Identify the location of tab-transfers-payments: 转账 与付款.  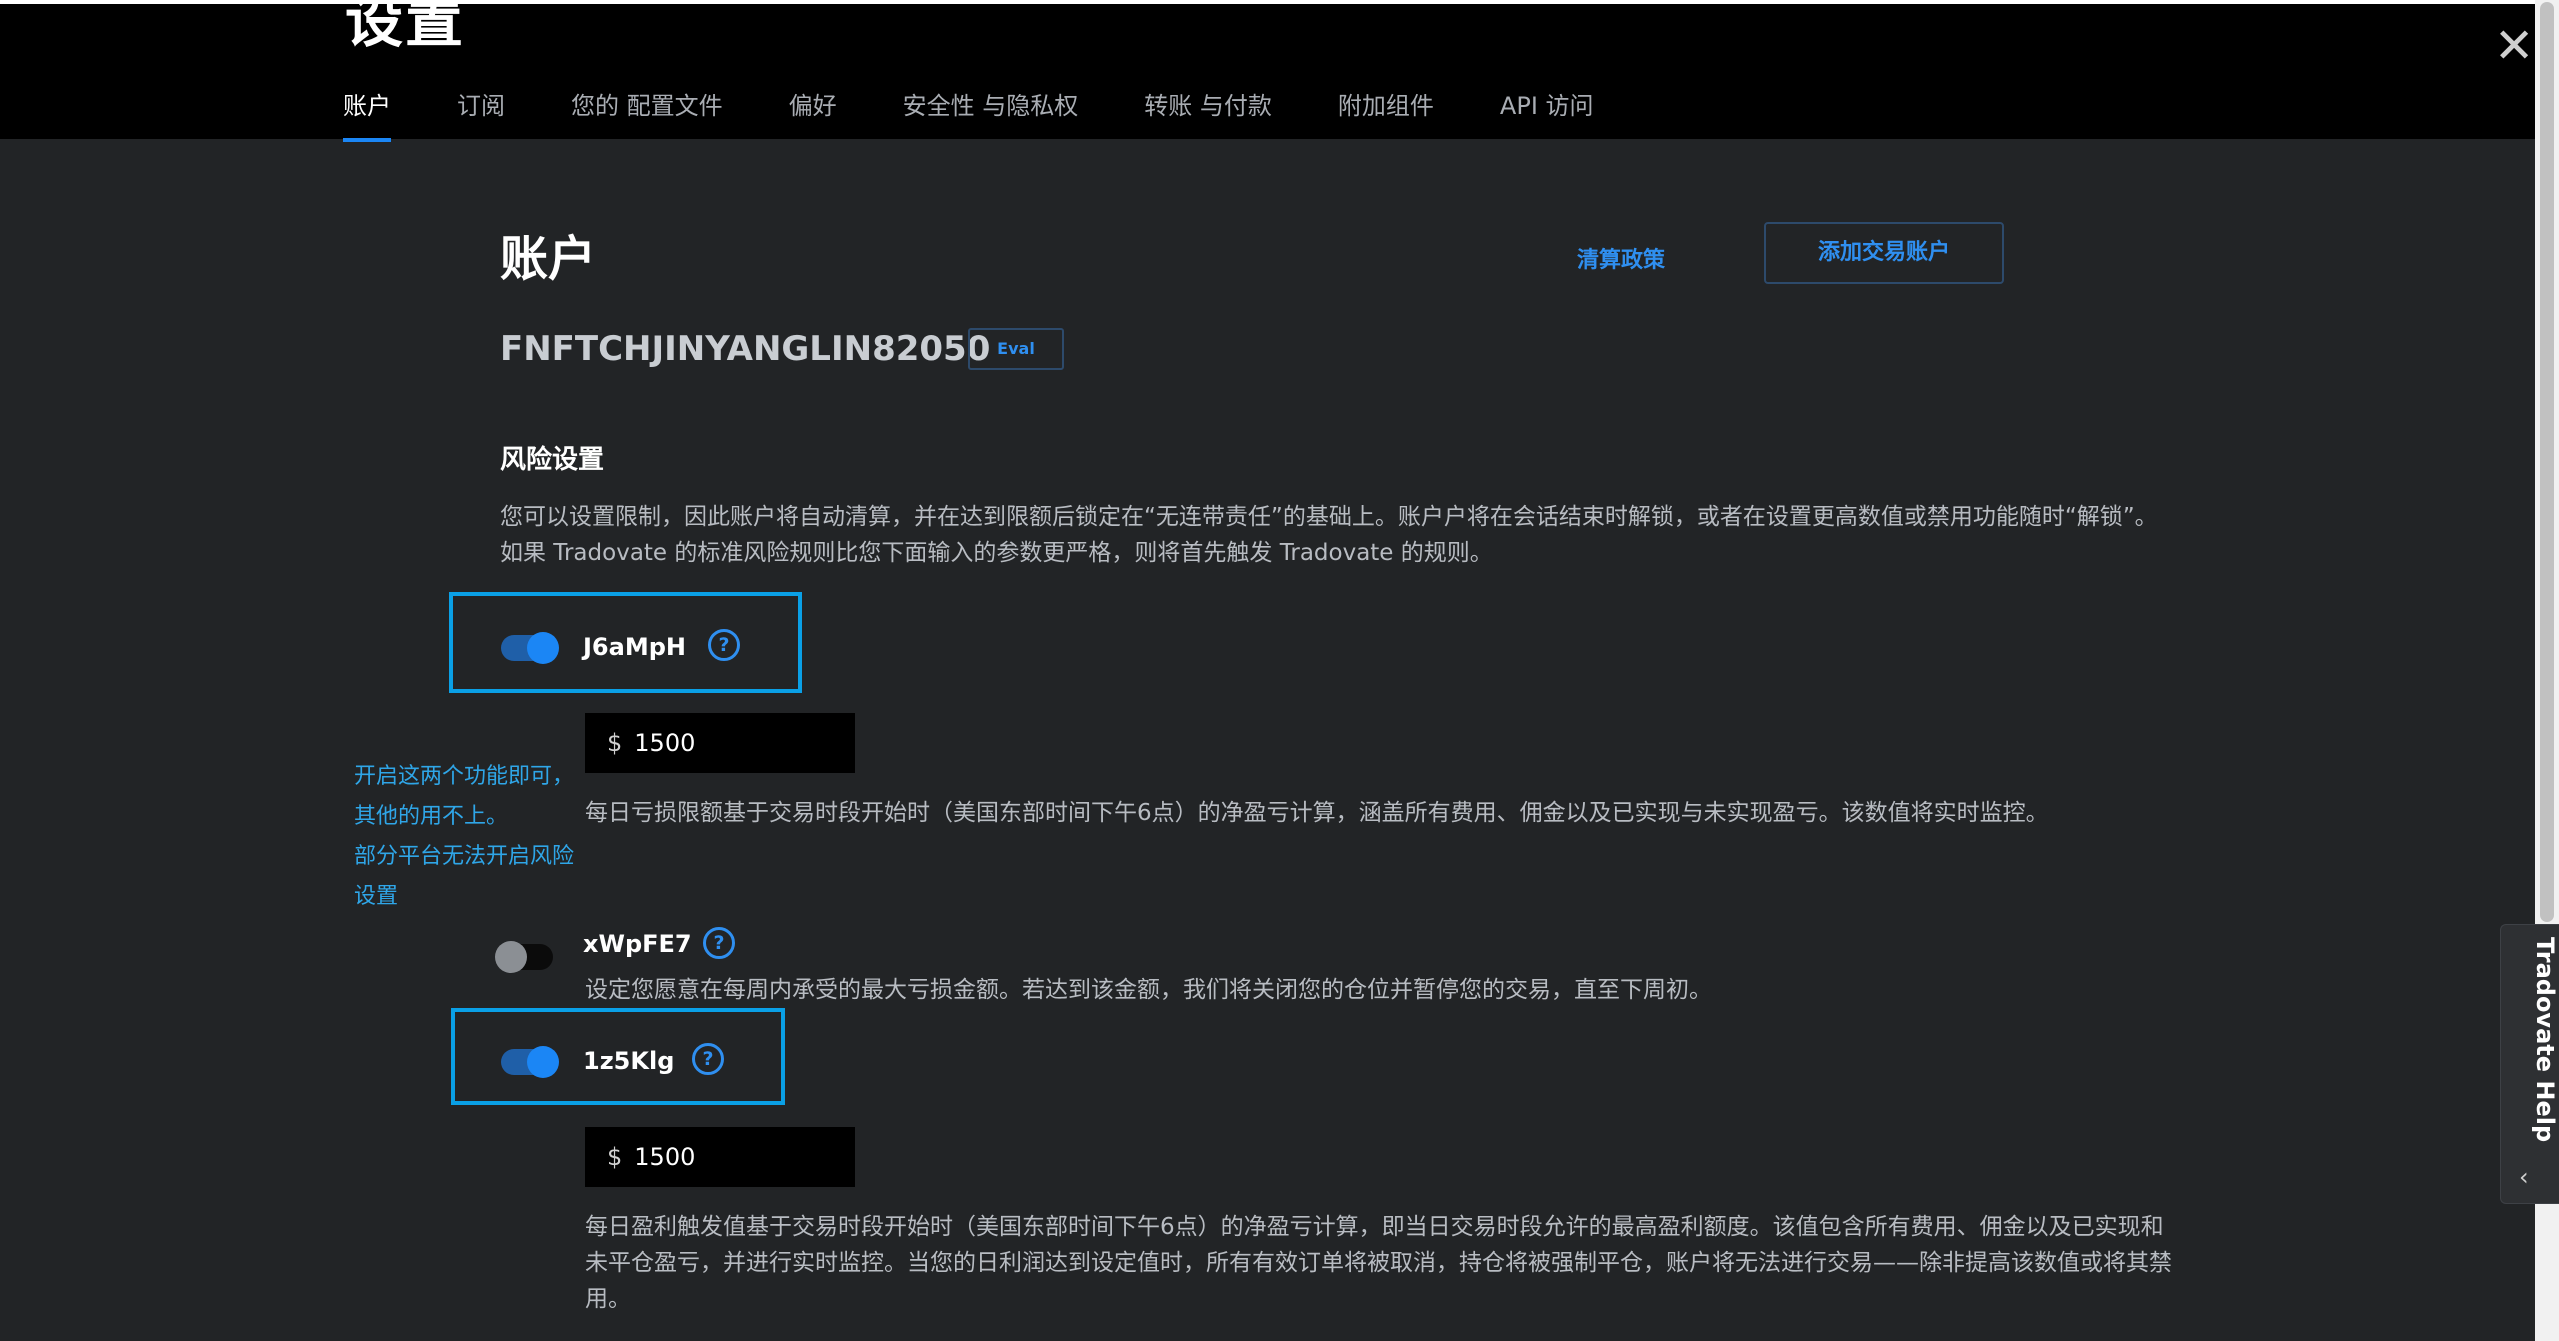
(1208, 115).